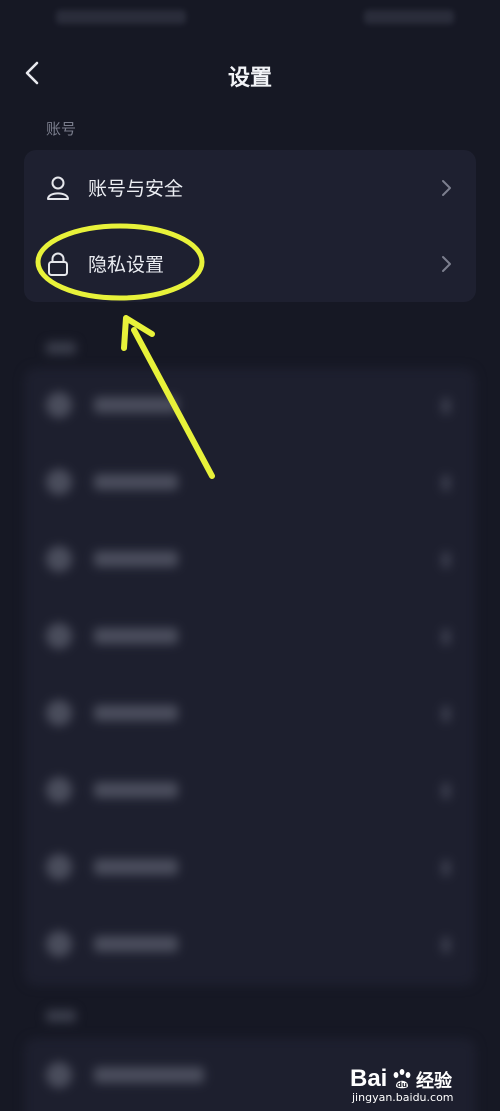 The height and width of the screenshot is (1111, 500). I want to click on status-bar, so click(250, 20).